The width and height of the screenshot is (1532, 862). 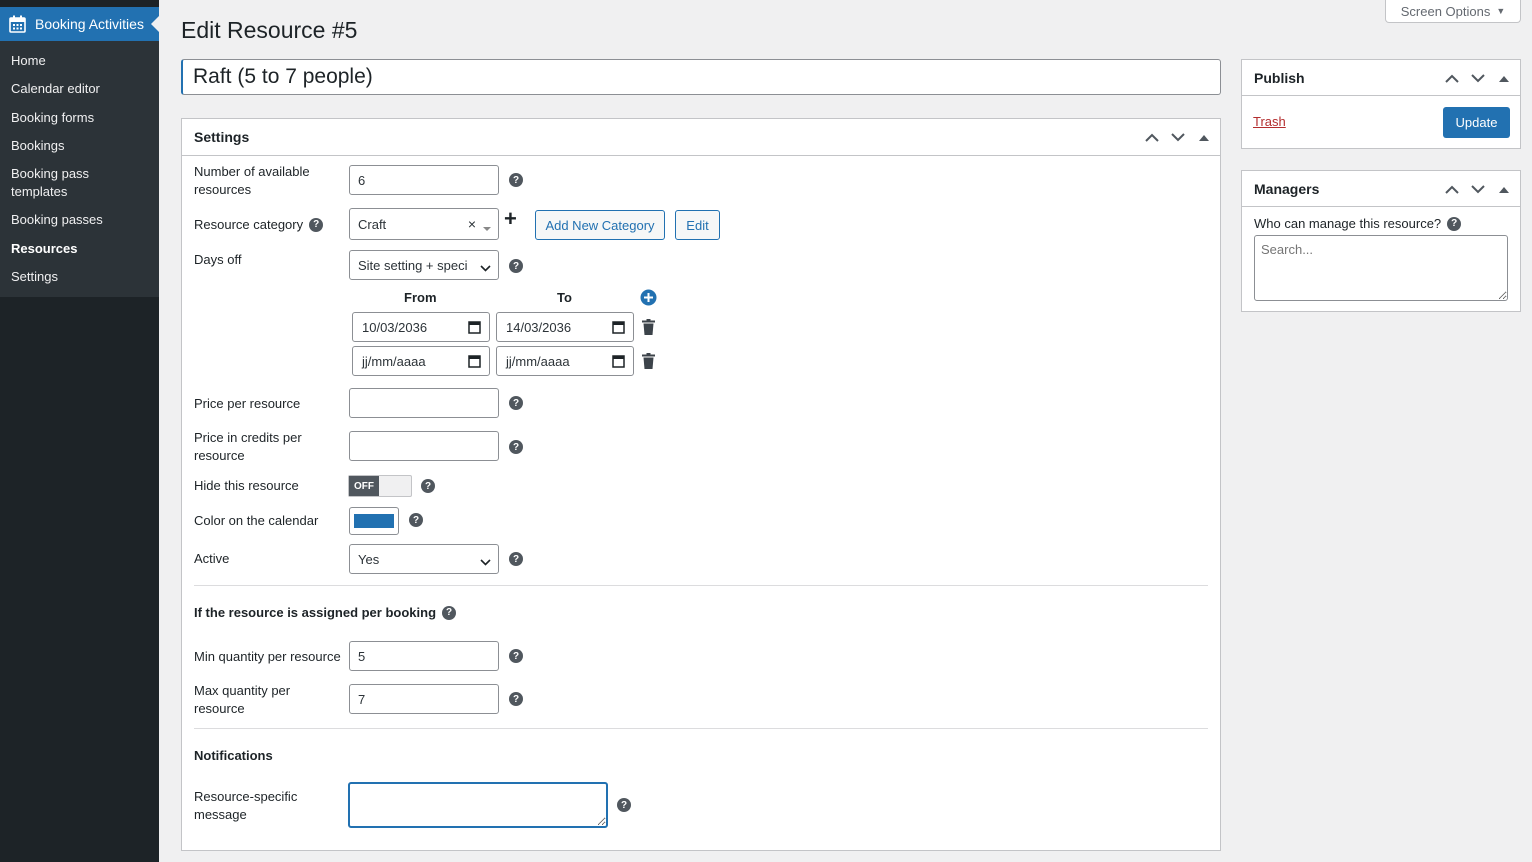 I want to click on days-off-to-header: To, so click(x=564, y=297).